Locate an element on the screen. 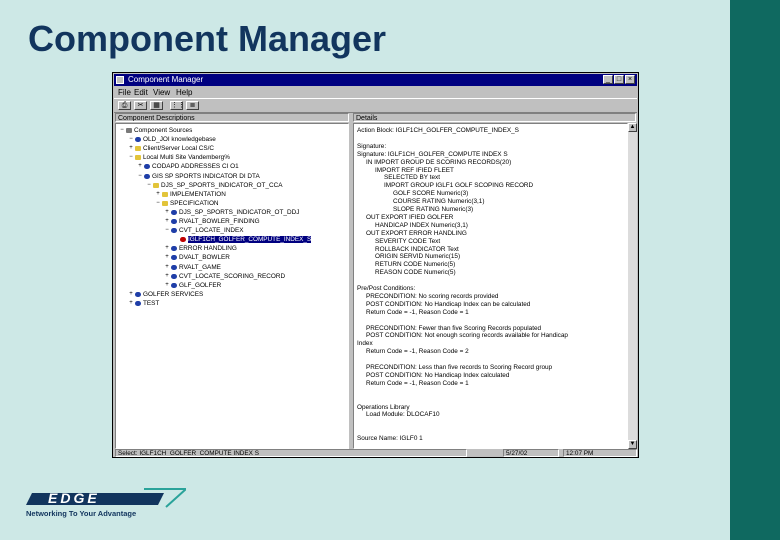  tree-item: − SPECIFICATION is located at coordinates (186, 203).